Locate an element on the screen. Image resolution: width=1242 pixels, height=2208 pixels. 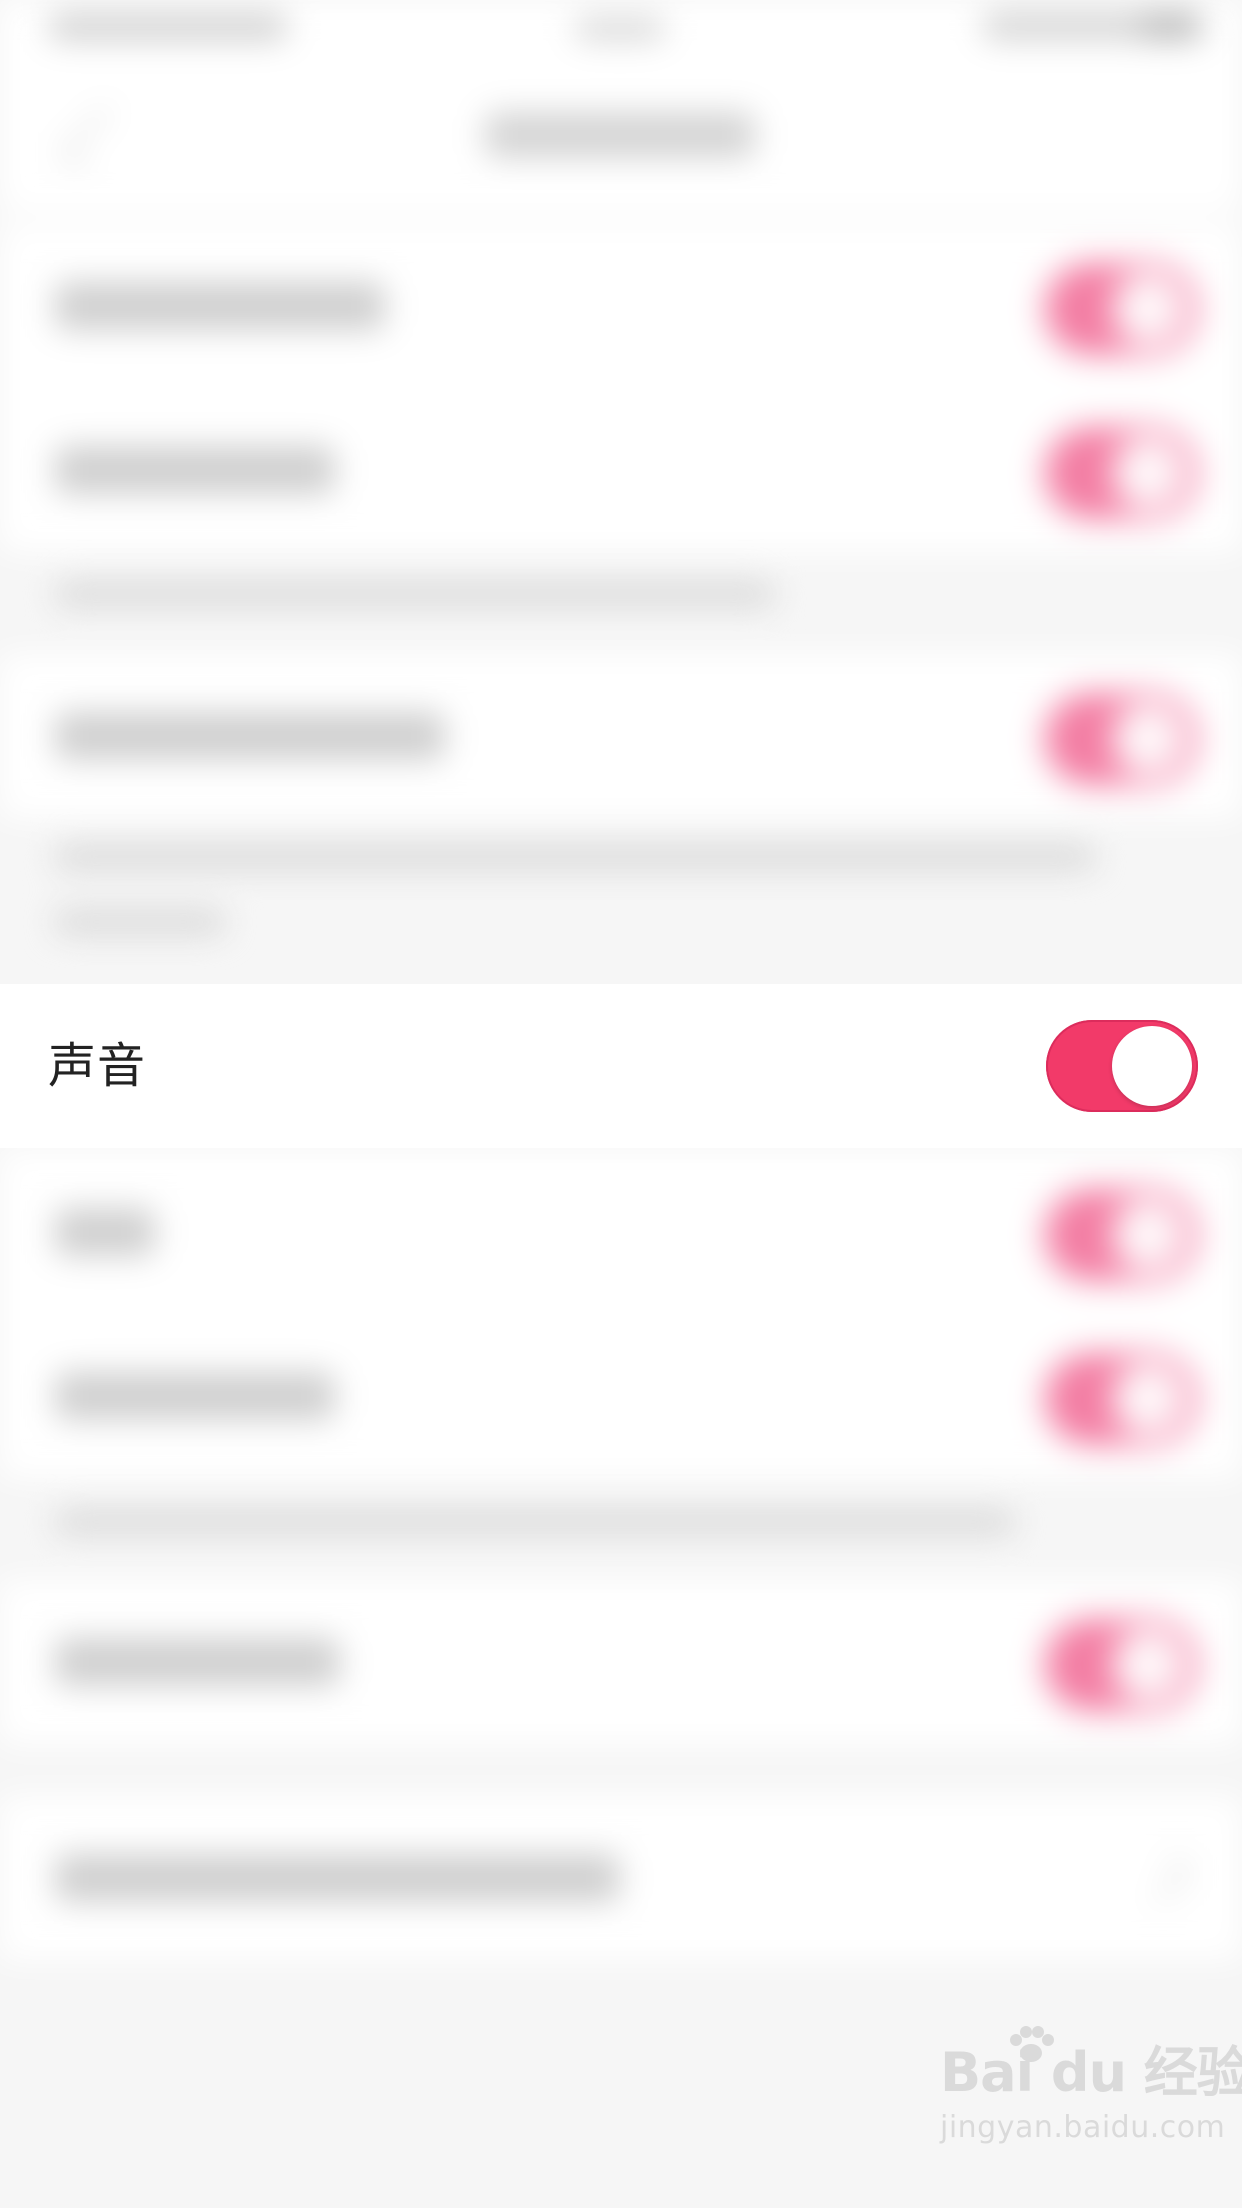
baidu-jingyan-watermark: Bai du 经验 jingyan.baidu.com is located at coordinates (1091, 2097).